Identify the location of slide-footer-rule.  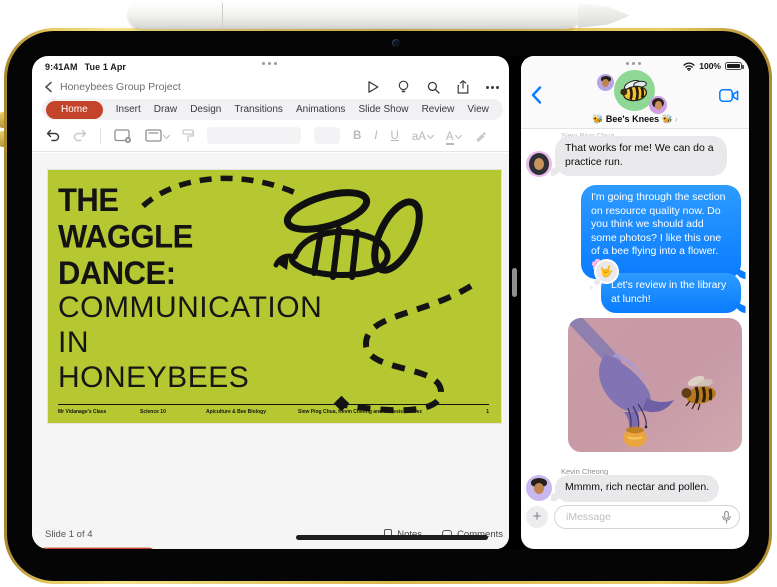
(273, 404).